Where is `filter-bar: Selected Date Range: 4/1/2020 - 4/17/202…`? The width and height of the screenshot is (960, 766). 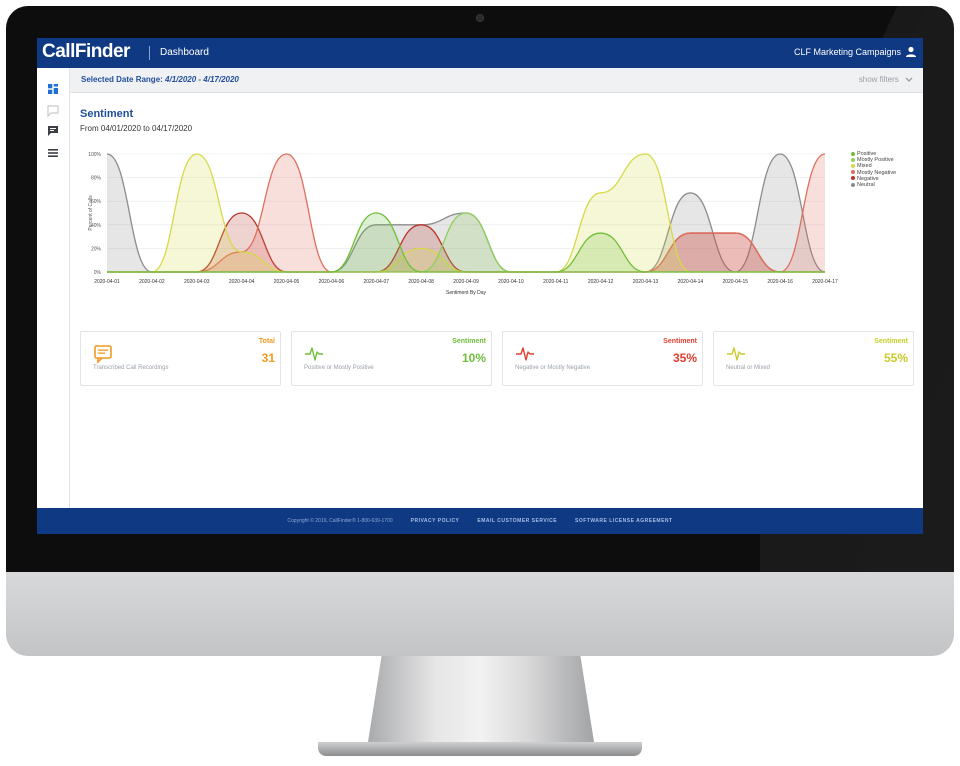 filter-bar: Selected Date Range: 4/1/2020 - 4/17/202… is located at coordinates (496, 80).